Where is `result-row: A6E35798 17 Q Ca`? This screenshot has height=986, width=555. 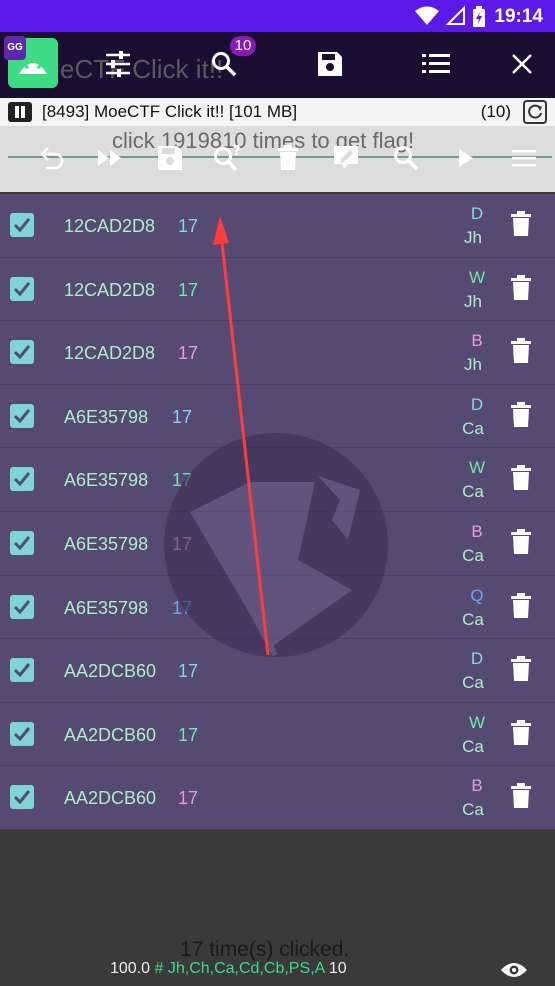
result-row: A6E35798 17 Q Ca is located at coordinates (277, 608).